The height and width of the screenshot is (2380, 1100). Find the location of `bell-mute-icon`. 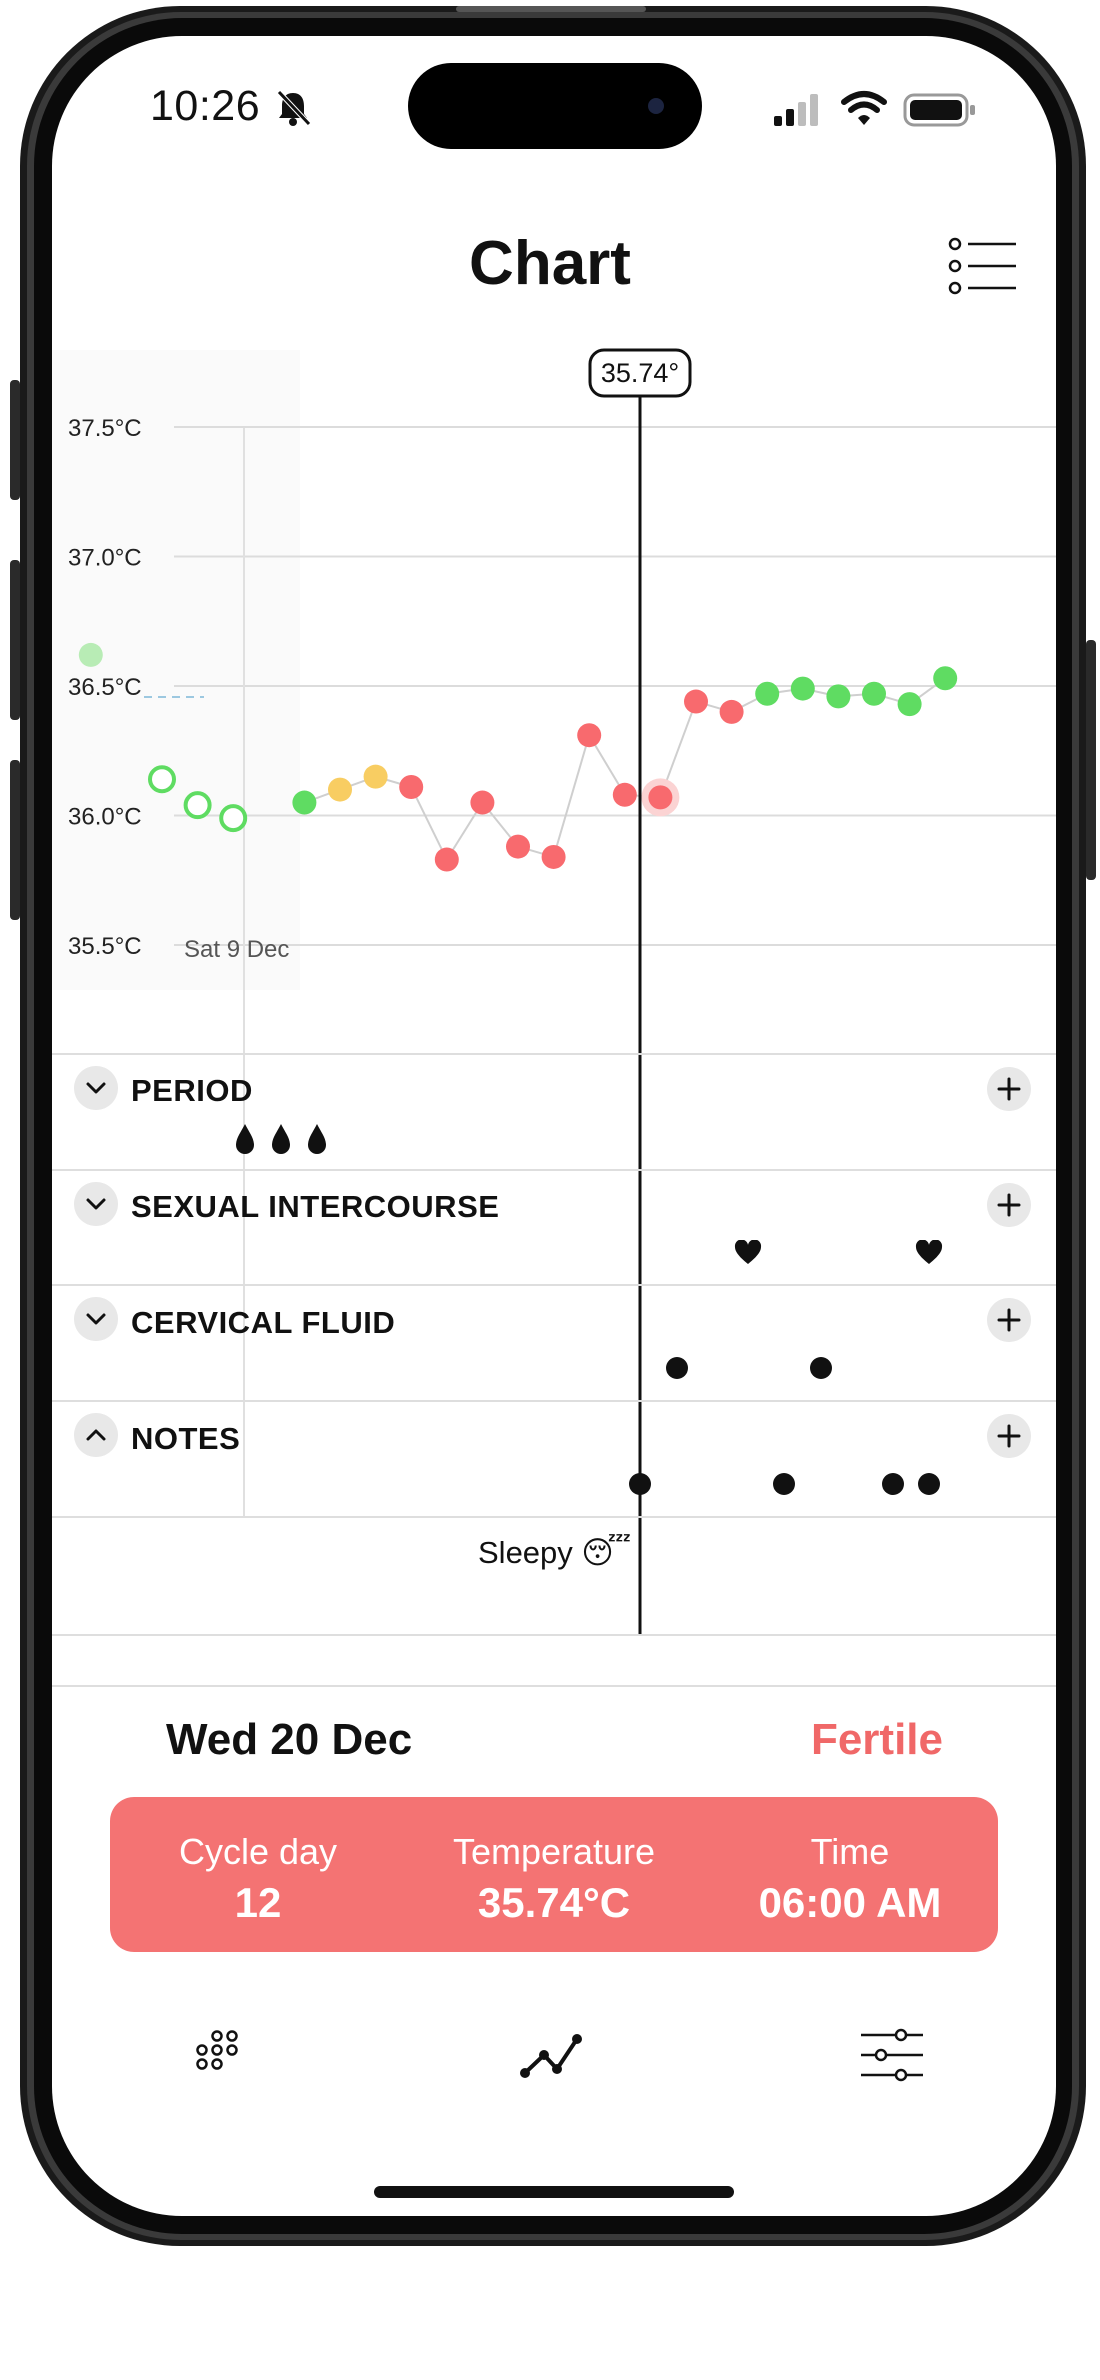

bell-mute-icon is located at coordinates (294, 108).